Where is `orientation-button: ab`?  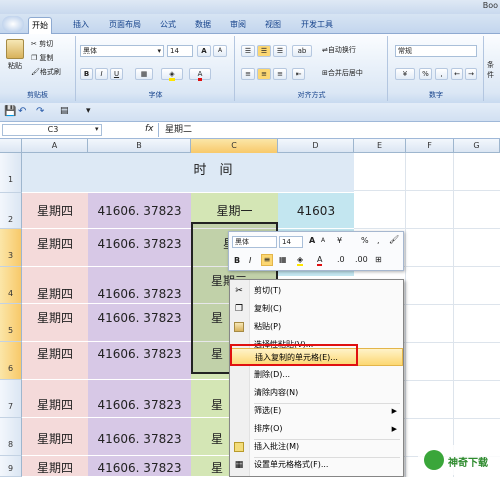 orientation-button: ab is located at coordinates (302, 51).